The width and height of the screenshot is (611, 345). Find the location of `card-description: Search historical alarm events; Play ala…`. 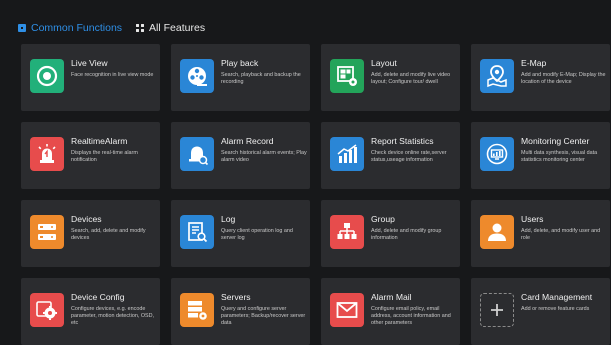

card-description: Search historical alarm events; Play ala… is located at coordinates (264, 157).